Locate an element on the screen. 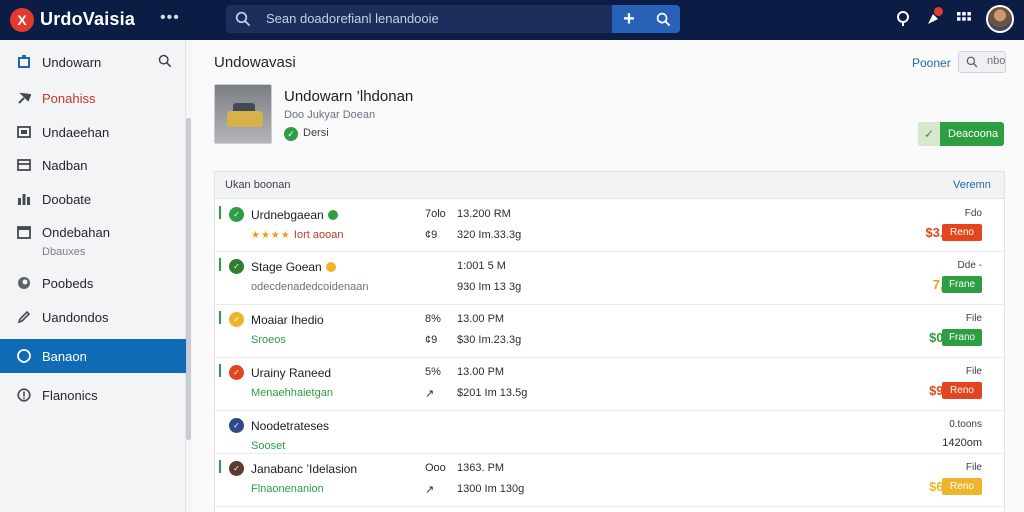 This screenshot has height=512, width=1024. notification-badge is located at coordinates (938, 11).